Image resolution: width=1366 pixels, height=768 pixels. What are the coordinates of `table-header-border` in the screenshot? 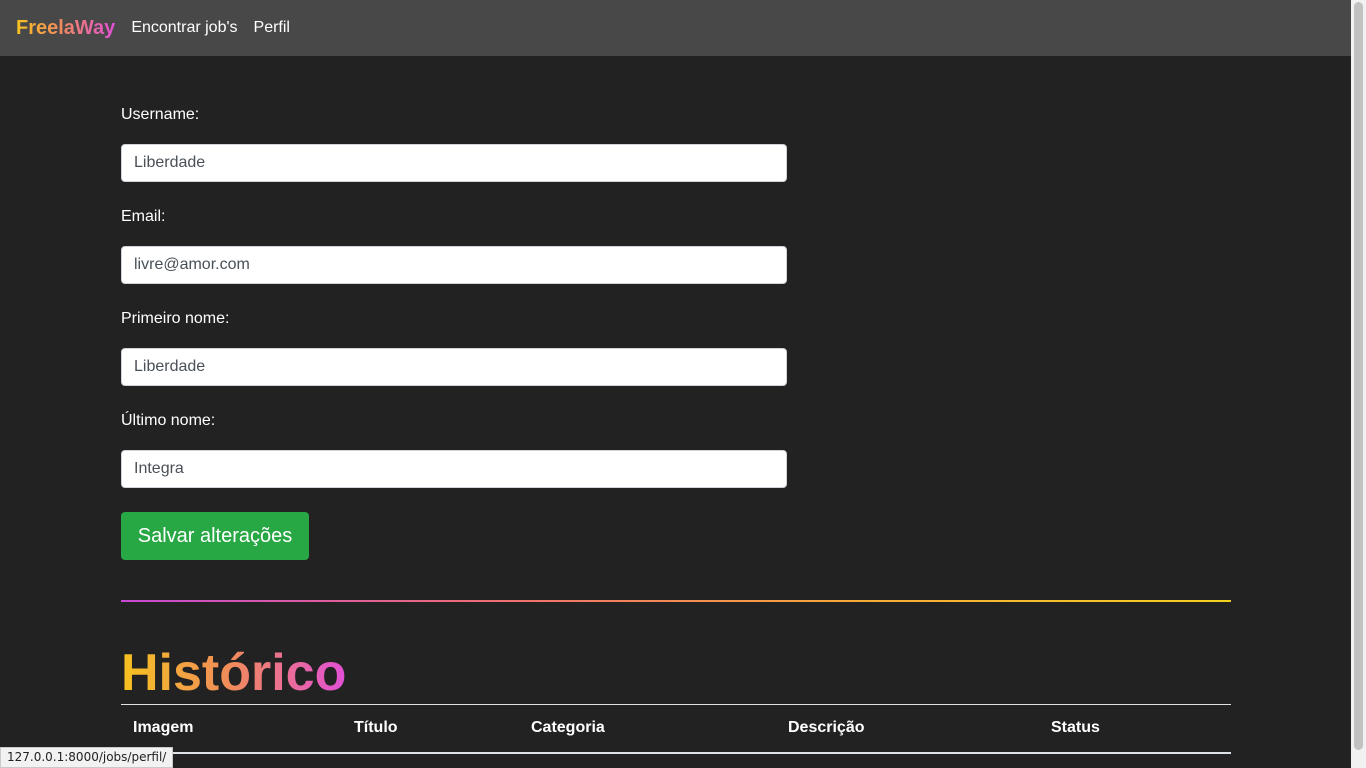 It's located at (676, 753).